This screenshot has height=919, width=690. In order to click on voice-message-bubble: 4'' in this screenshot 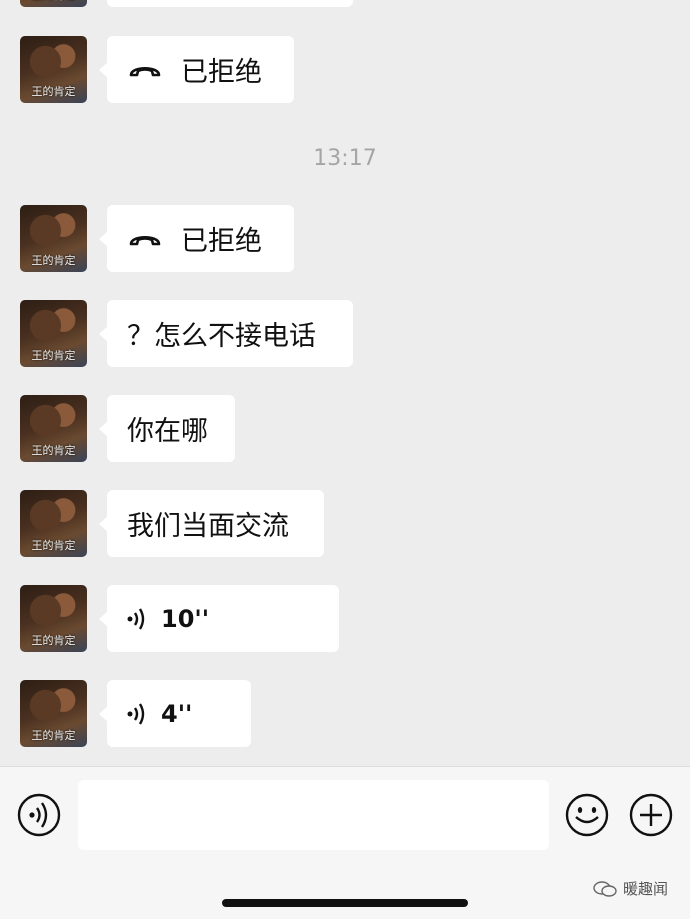, I will do `click(175, 713)`.